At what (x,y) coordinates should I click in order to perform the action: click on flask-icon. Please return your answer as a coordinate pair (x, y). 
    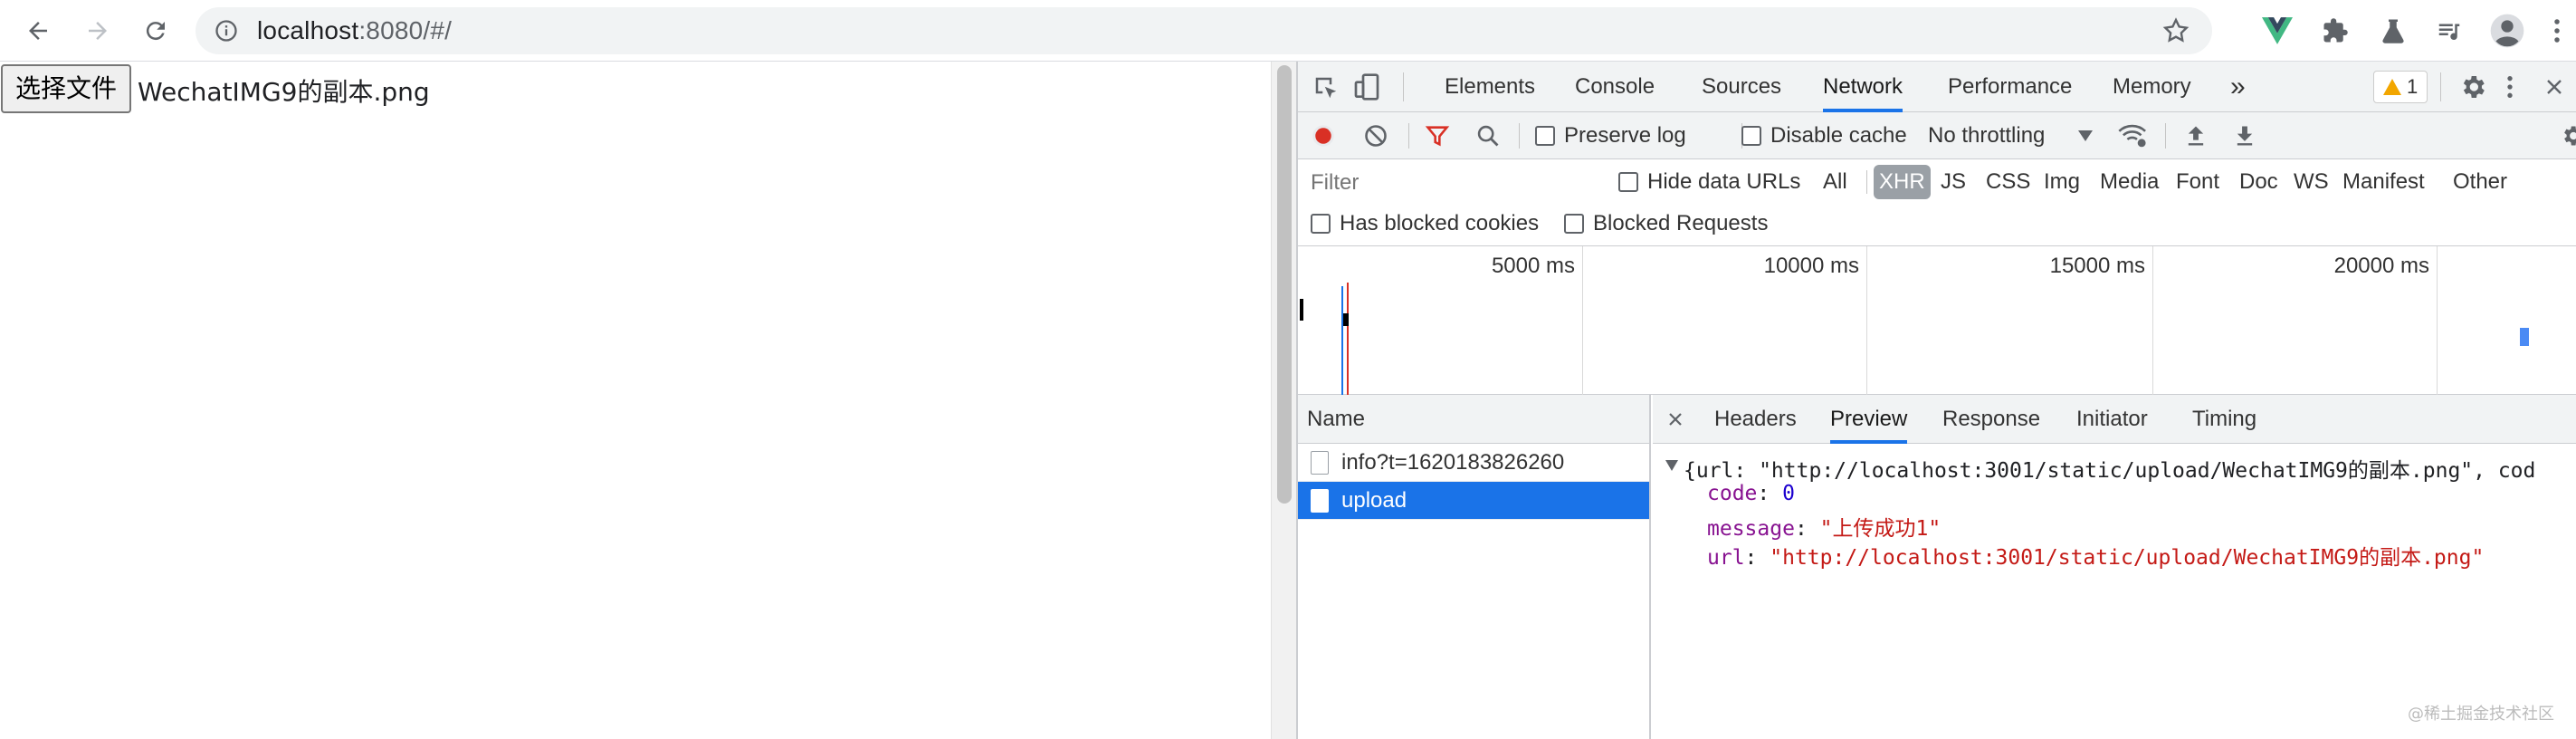
    Looking at the image, I should click on (2393, 31).